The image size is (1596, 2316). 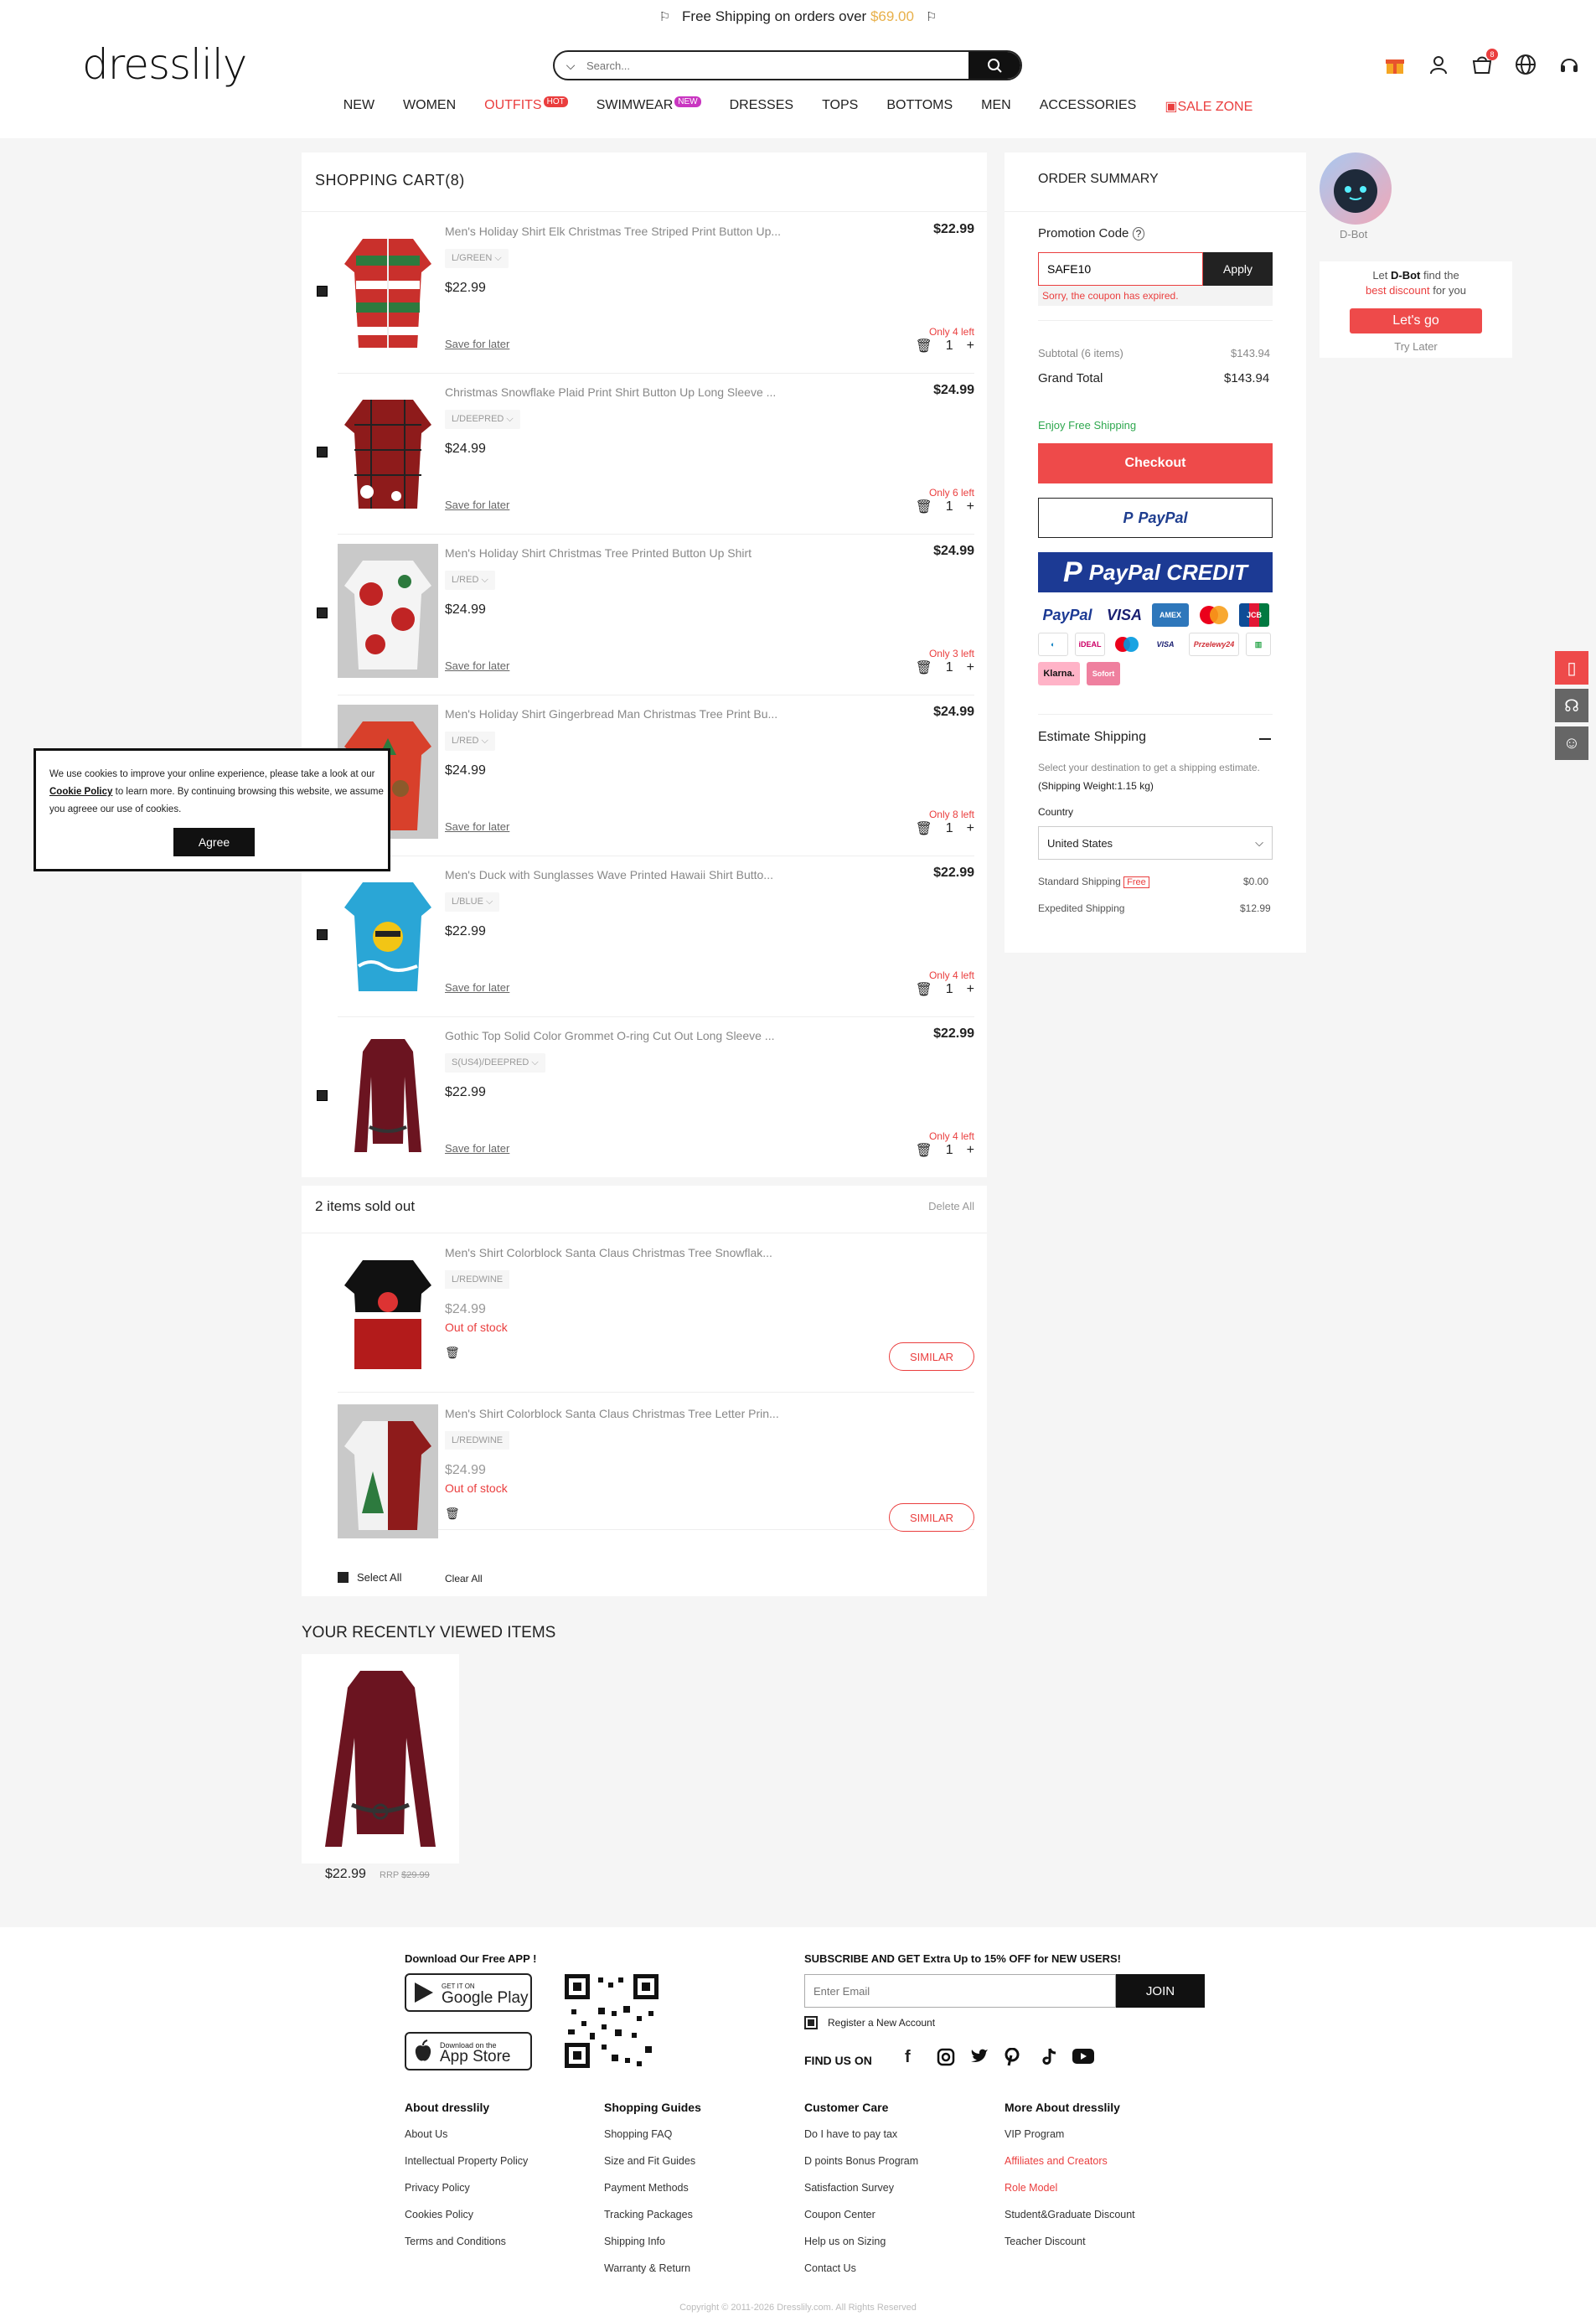 I want to click on footer-link: Role Model, so click(x=1031, y=2188).